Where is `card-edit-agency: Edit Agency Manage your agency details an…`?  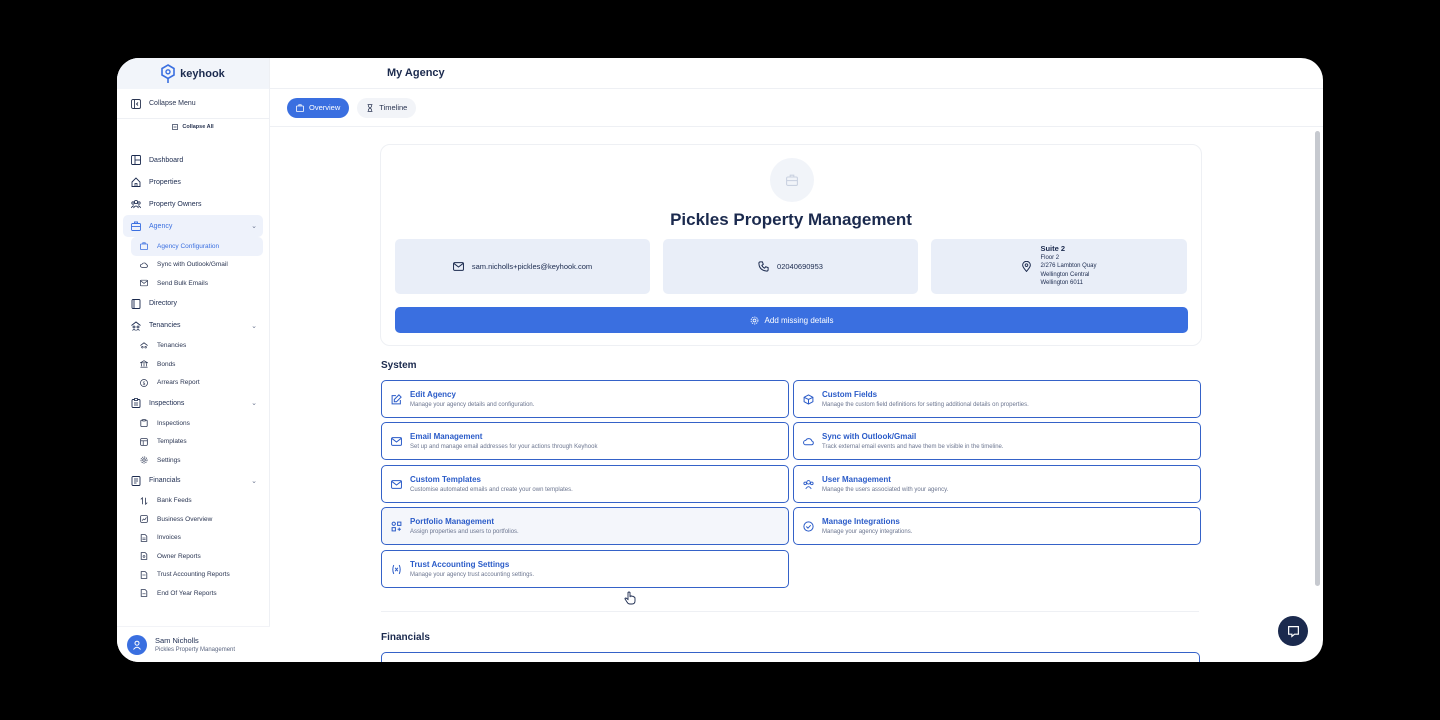
card-edit-agency: Edit Agency Manage your agency details an… is located at coordinates (585, 399).